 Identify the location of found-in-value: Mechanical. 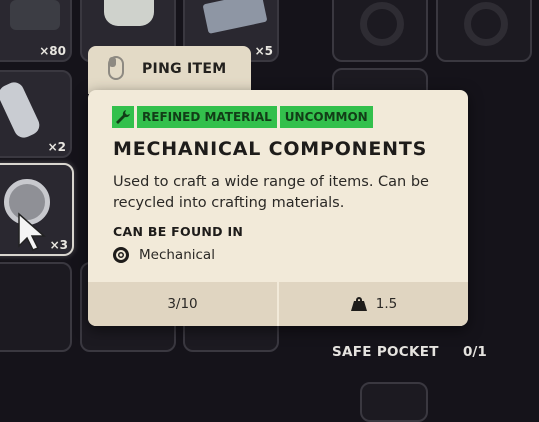
(177, 255).